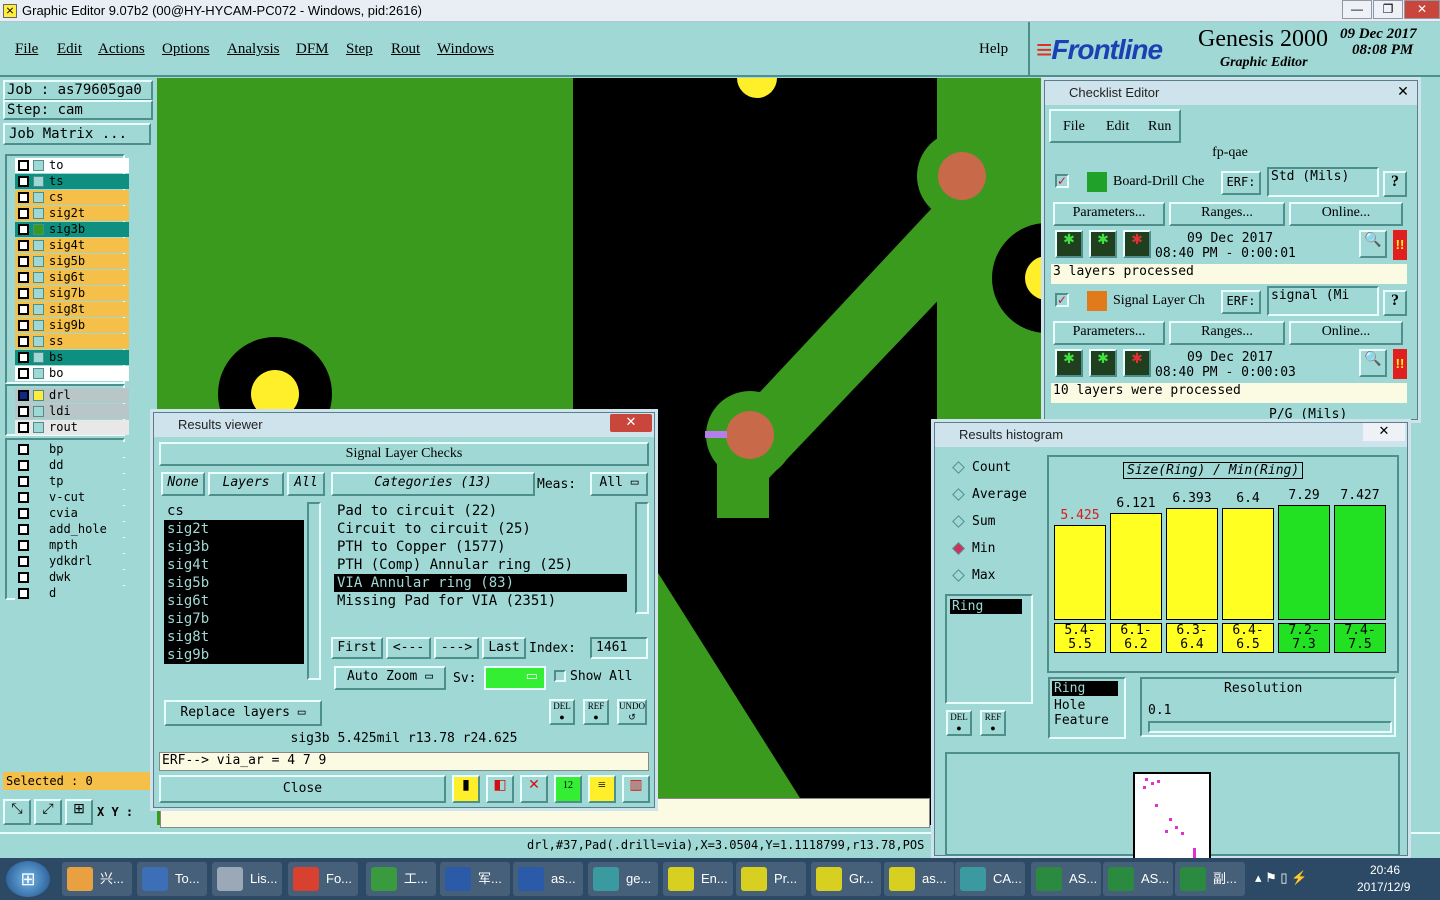  What do you see at coordinates (500, 789) in the screenshot?
I see `exit-icon: ◧` at bounding box center [500, 789].